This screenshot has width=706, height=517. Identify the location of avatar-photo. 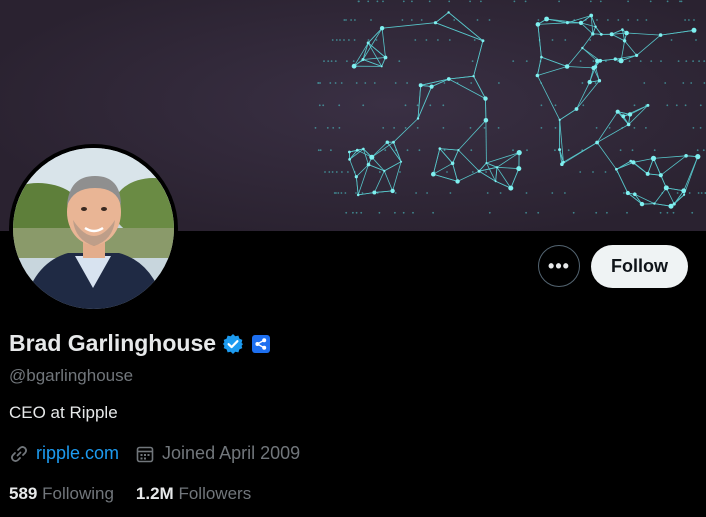
(93, 228).